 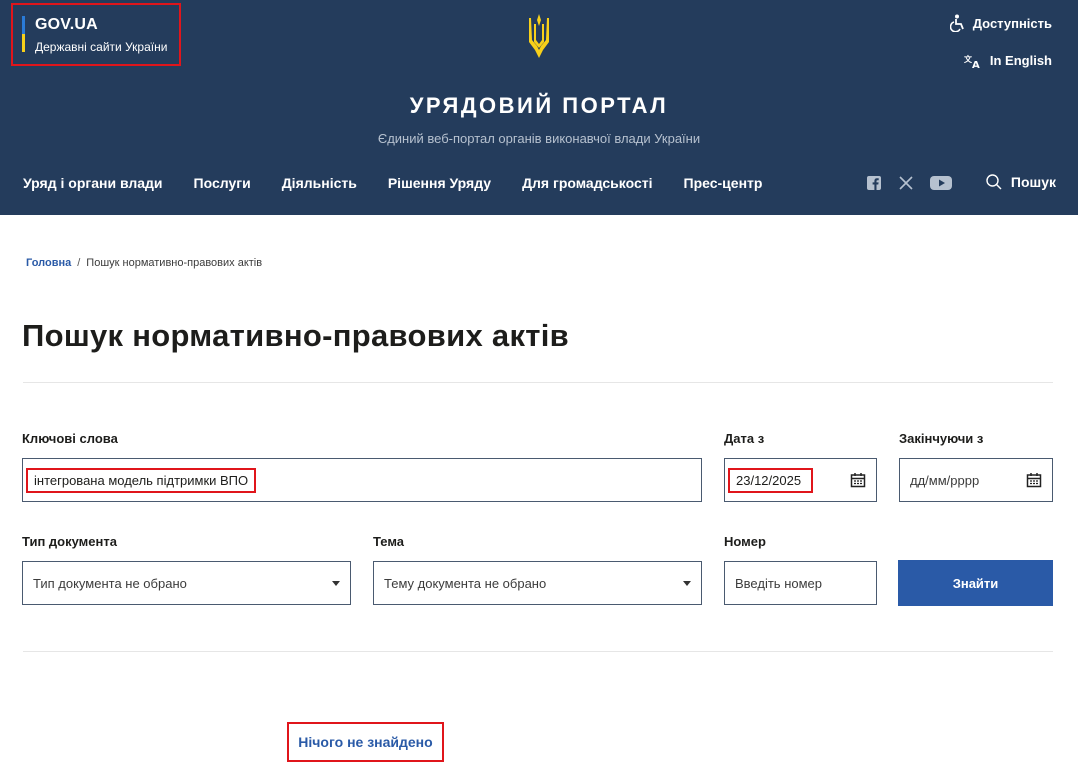 I want to click on page-title: Пошук нормативно-правових актів, so click(x=296, y=335).